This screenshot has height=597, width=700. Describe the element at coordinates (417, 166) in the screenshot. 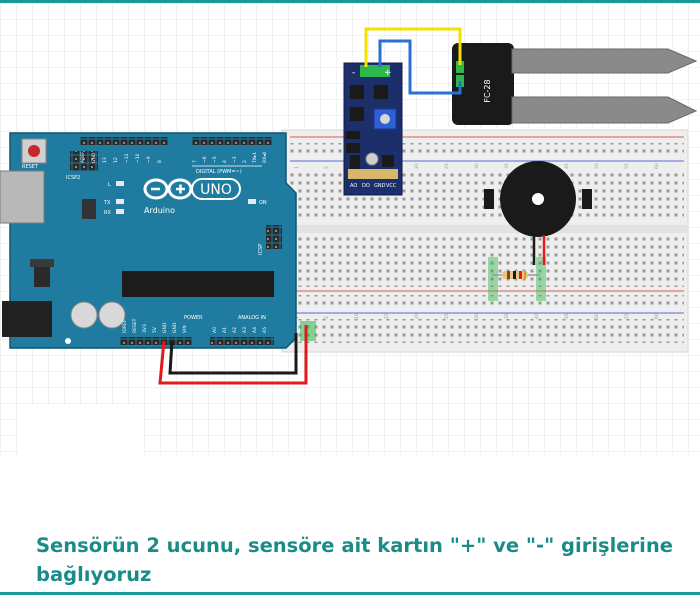

I see `column-number-top: 20` at that location.